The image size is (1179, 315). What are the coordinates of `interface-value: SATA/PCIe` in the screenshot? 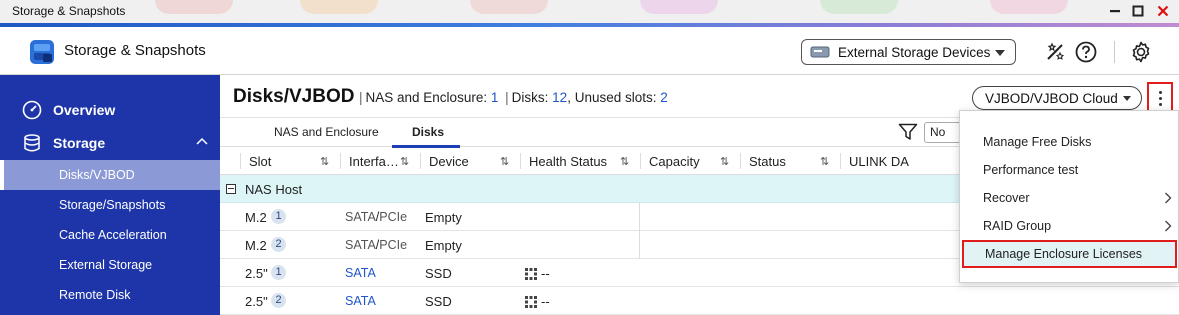 It's located at (376, 245).